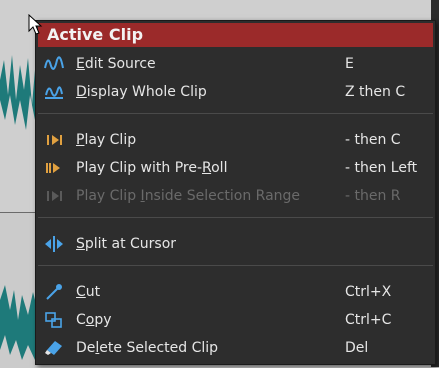  I want to click on display-clip-icon, so click(54, 92).